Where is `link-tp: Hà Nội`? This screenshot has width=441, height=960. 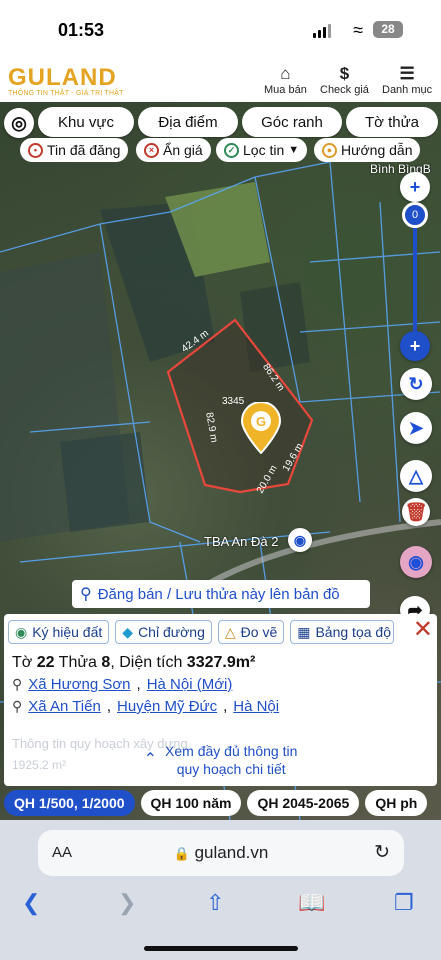 link-tp: Hà Nội is located at coordinates (256, 706).